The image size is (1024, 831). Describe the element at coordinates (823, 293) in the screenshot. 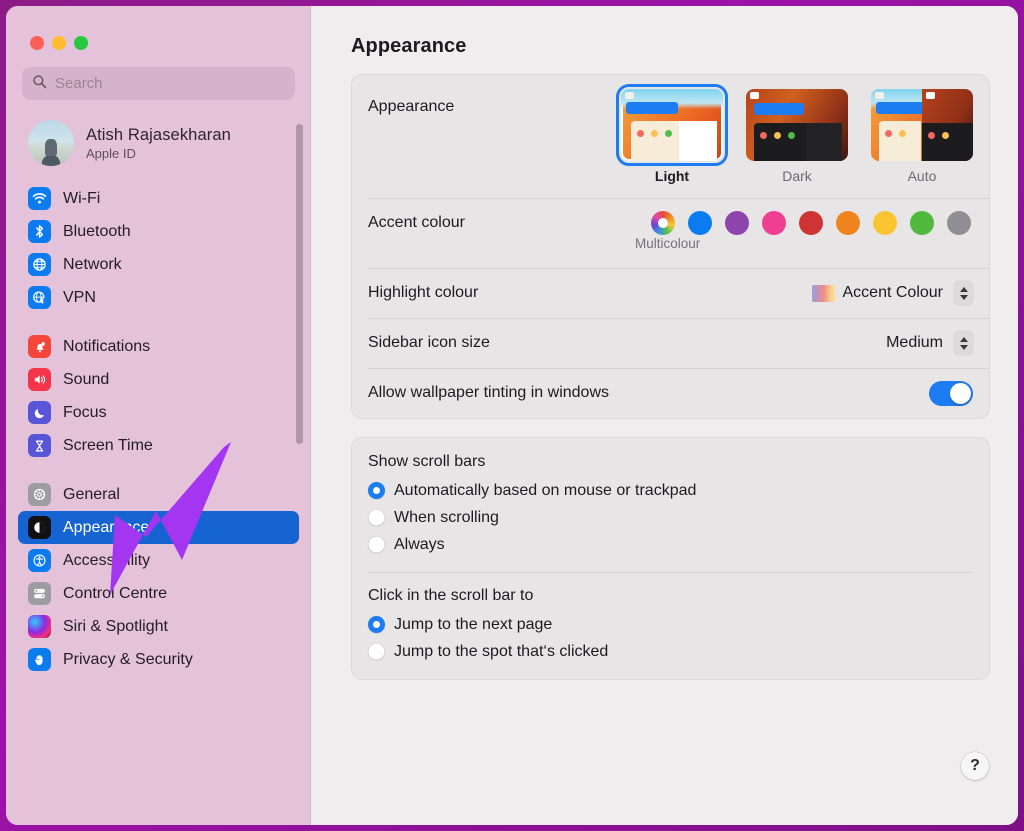

I see `highlight-colour-chip` at that location.